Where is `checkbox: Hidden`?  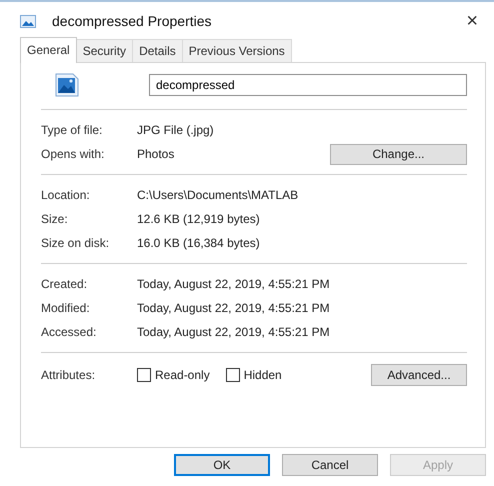
checkbox: Hidden is located at coordinates (254, 375).